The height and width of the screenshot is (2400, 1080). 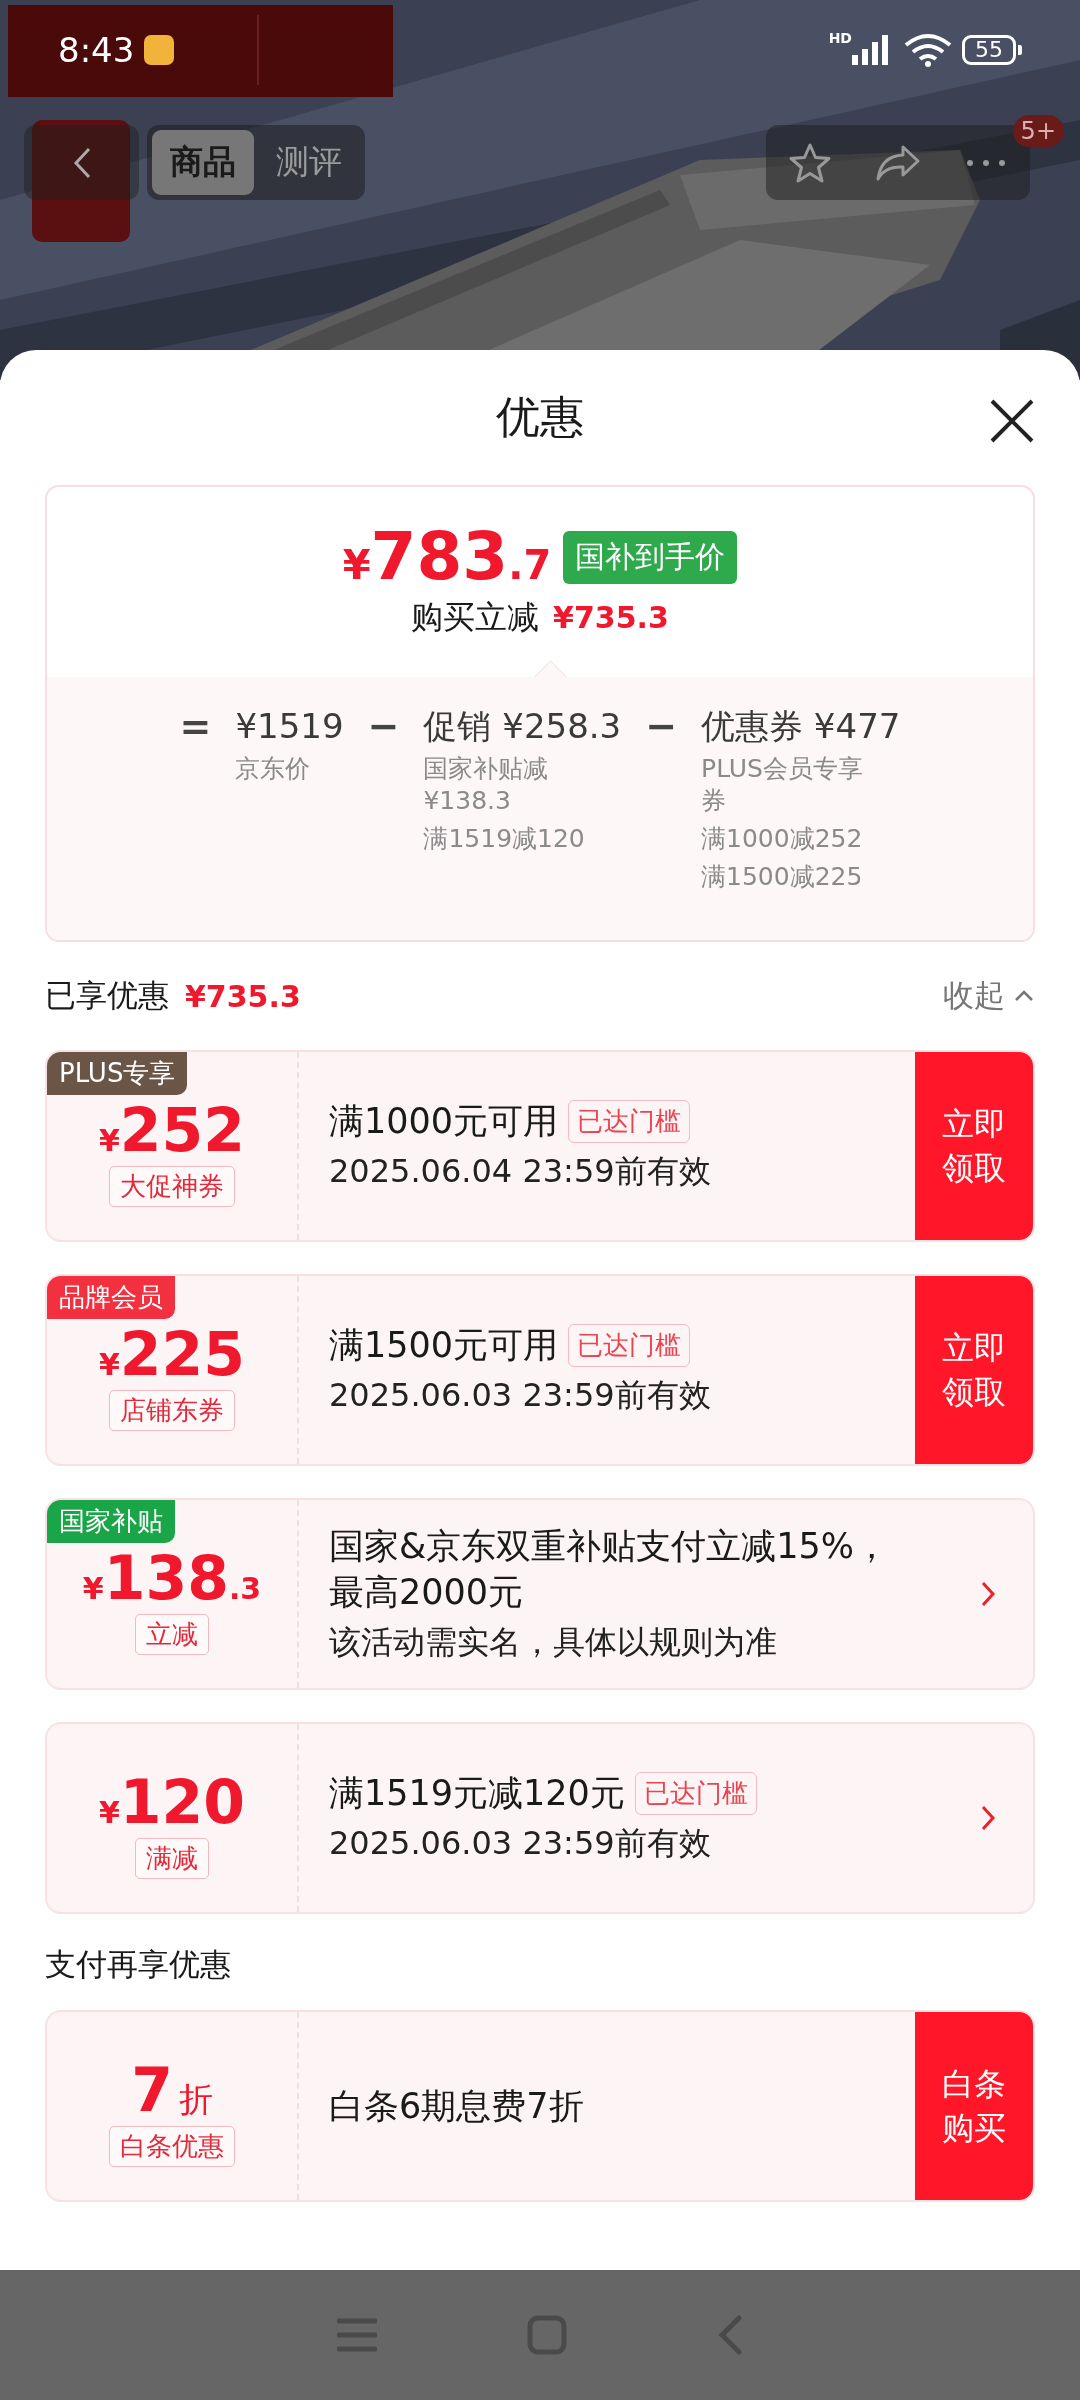 I want to click on section-title: 支付再享优惠, so click(x=138, y=1964).